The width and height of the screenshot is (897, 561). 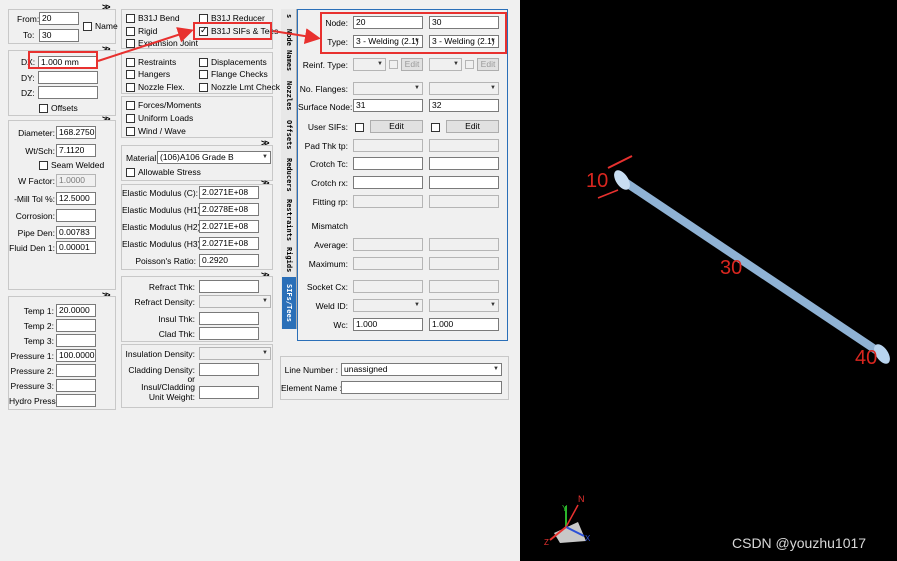 What do you see at coordinates (209, 44) in the screenshot?
I see `annotation-arrows` at bounding box center [209, 44].